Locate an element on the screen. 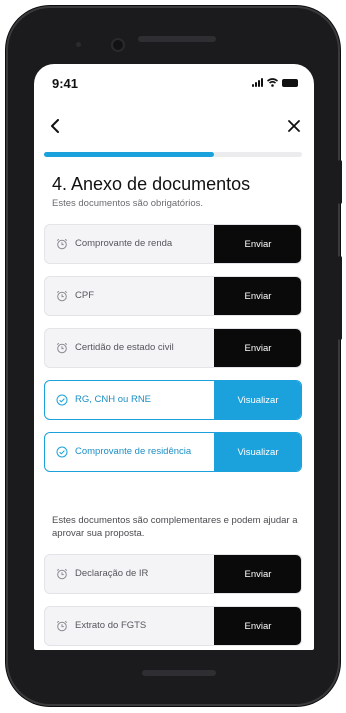 The height and width of the screenshot is (713, 346). front-camera is located at coordinates (118, 45).